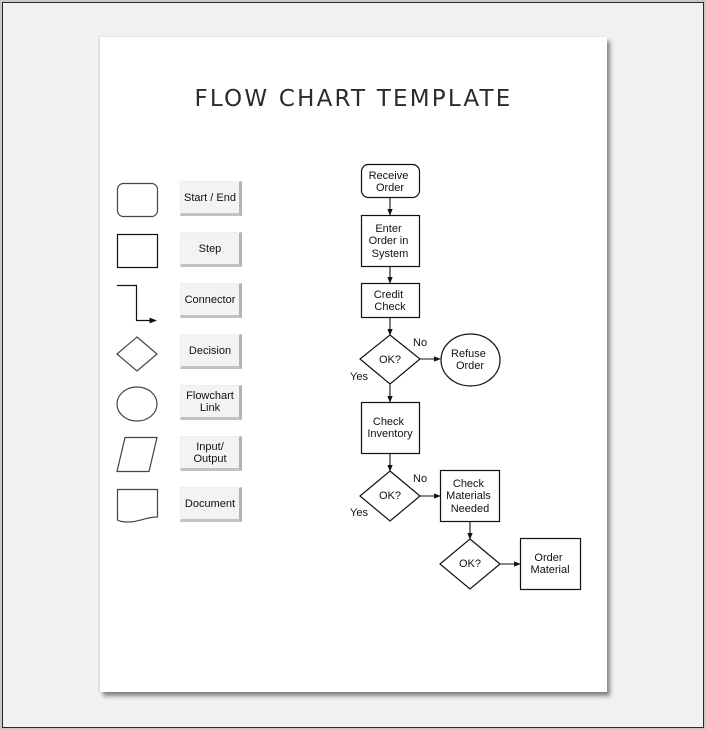 The image size is (706, 730). Describe the element at coordinates (470, 496) in the screenshot. I see `check-materials-label: Check Materials Needed` at that location.